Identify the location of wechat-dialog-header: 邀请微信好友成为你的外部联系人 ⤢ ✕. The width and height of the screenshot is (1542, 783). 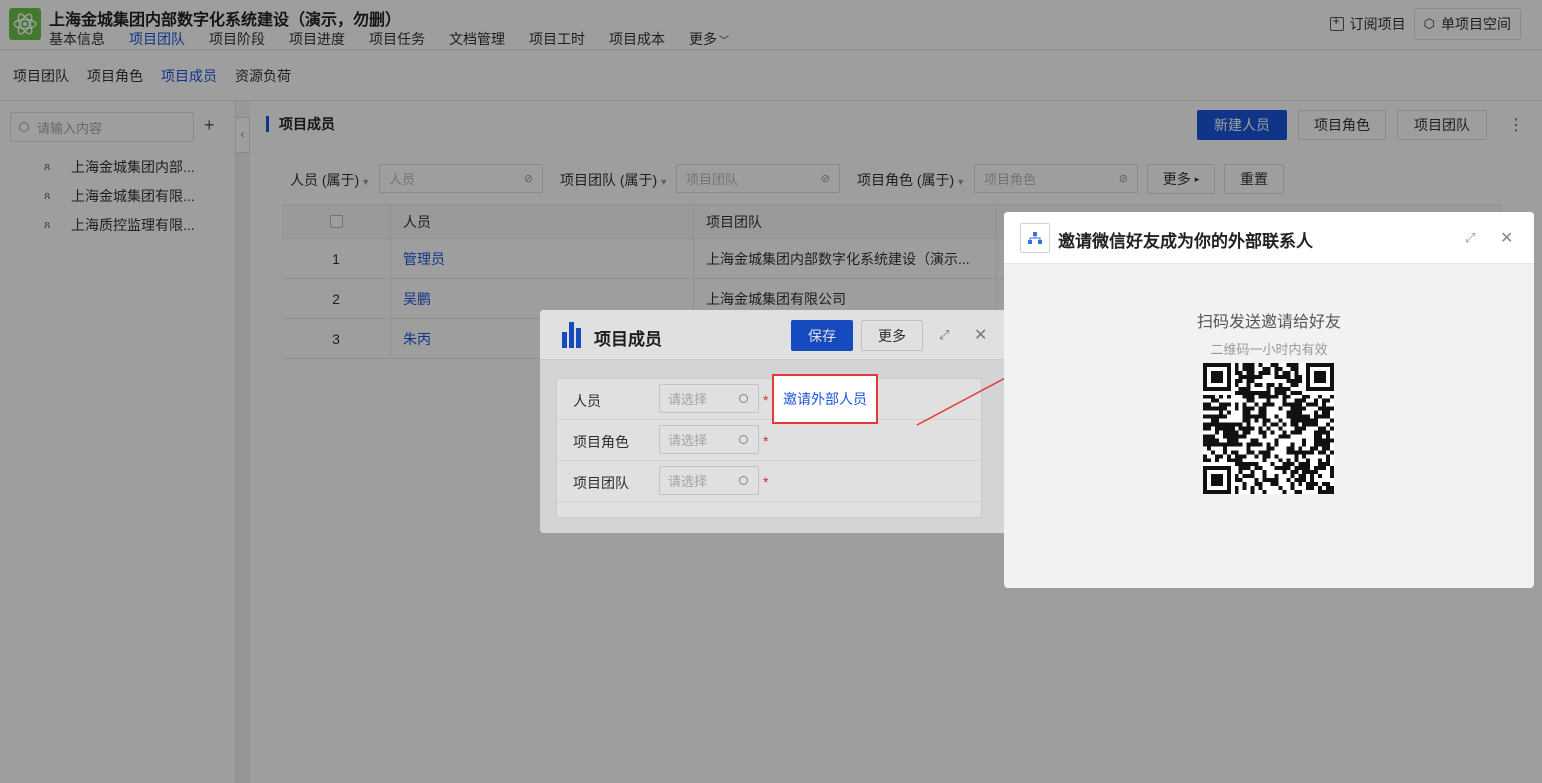
(1269, 238).